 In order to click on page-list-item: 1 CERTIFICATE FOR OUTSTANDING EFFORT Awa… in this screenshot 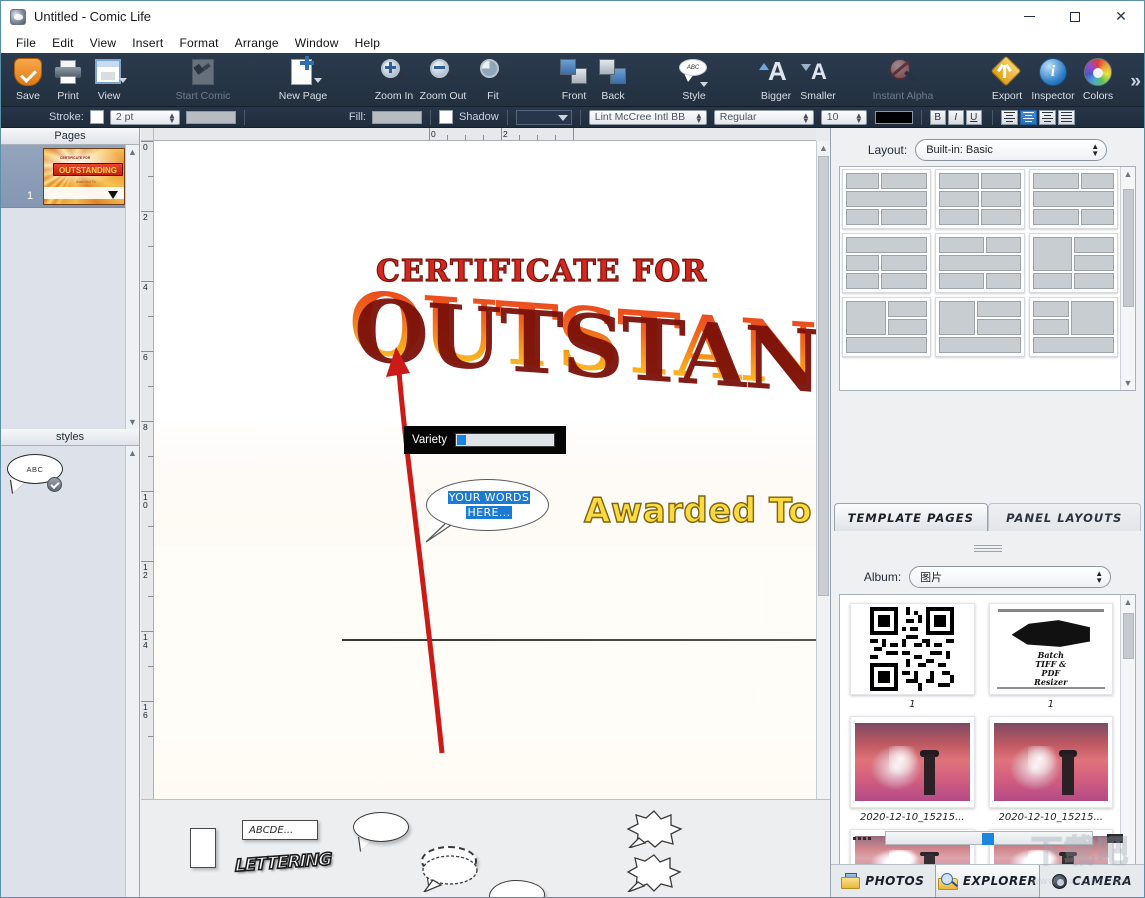, I will do `click(63, 176)`.